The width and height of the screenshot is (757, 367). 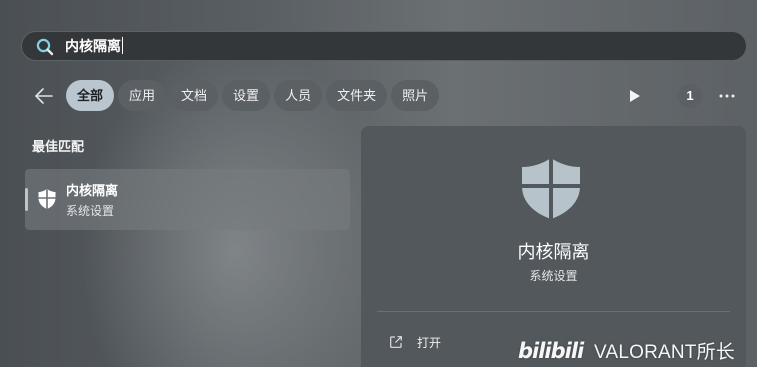 What do you see at coordinates (553, 252) in the screenshot?
I see `detail-title: 内核隔离` at bounding box center [553, 252].